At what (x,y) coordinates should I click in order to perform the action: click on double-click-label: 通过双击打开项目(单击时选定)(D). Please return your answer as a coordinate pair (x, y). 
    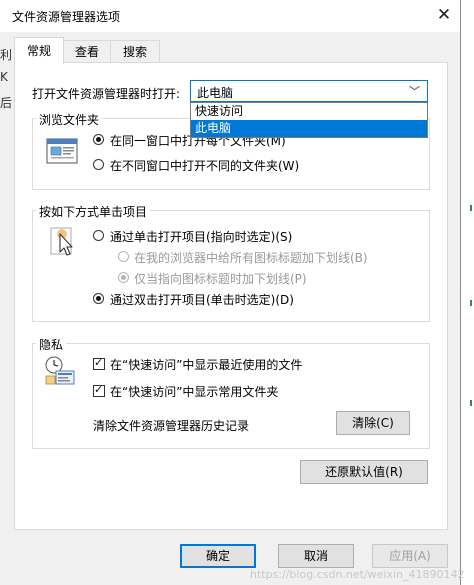
    Looking at the image, I should click on (202, 299).